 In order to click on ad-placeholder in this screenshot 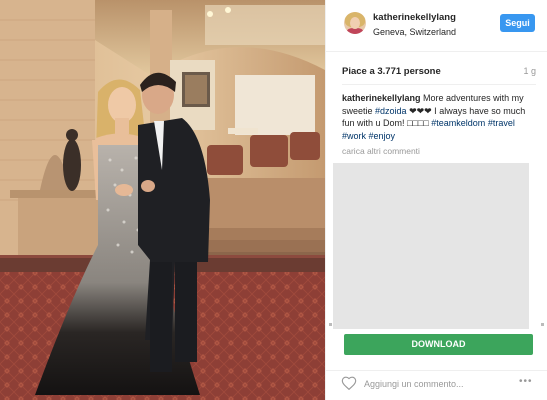, I will do `click(431, 246)`.